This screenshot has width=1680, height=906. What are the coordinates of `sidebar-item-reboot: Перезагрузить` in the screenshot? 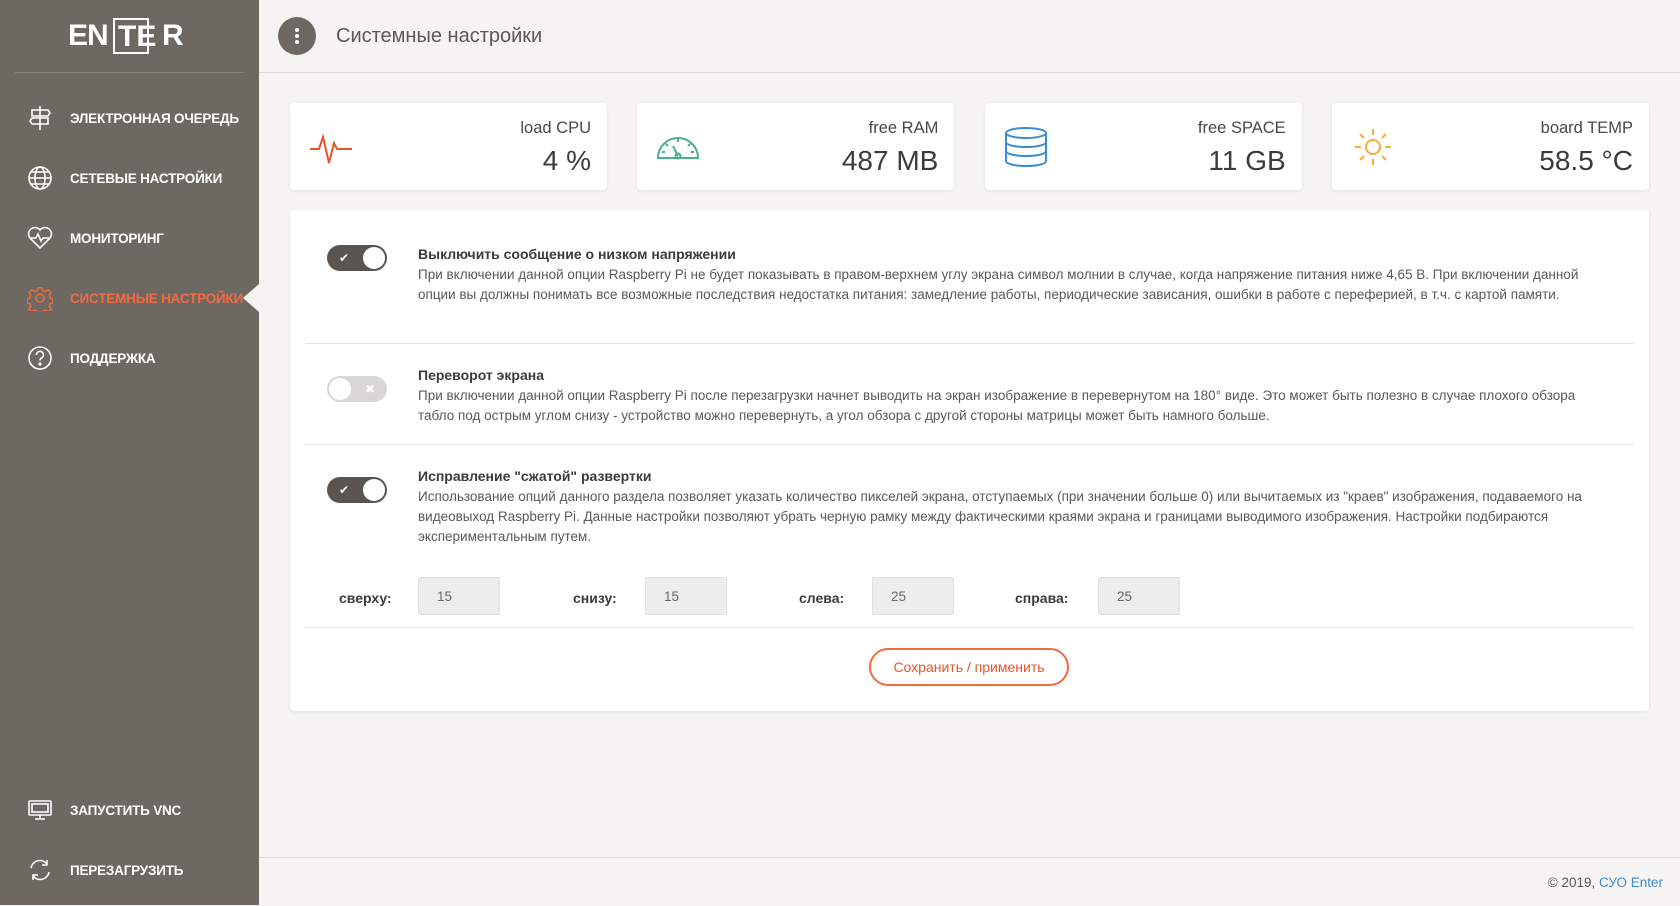 It's located at (129, 870).